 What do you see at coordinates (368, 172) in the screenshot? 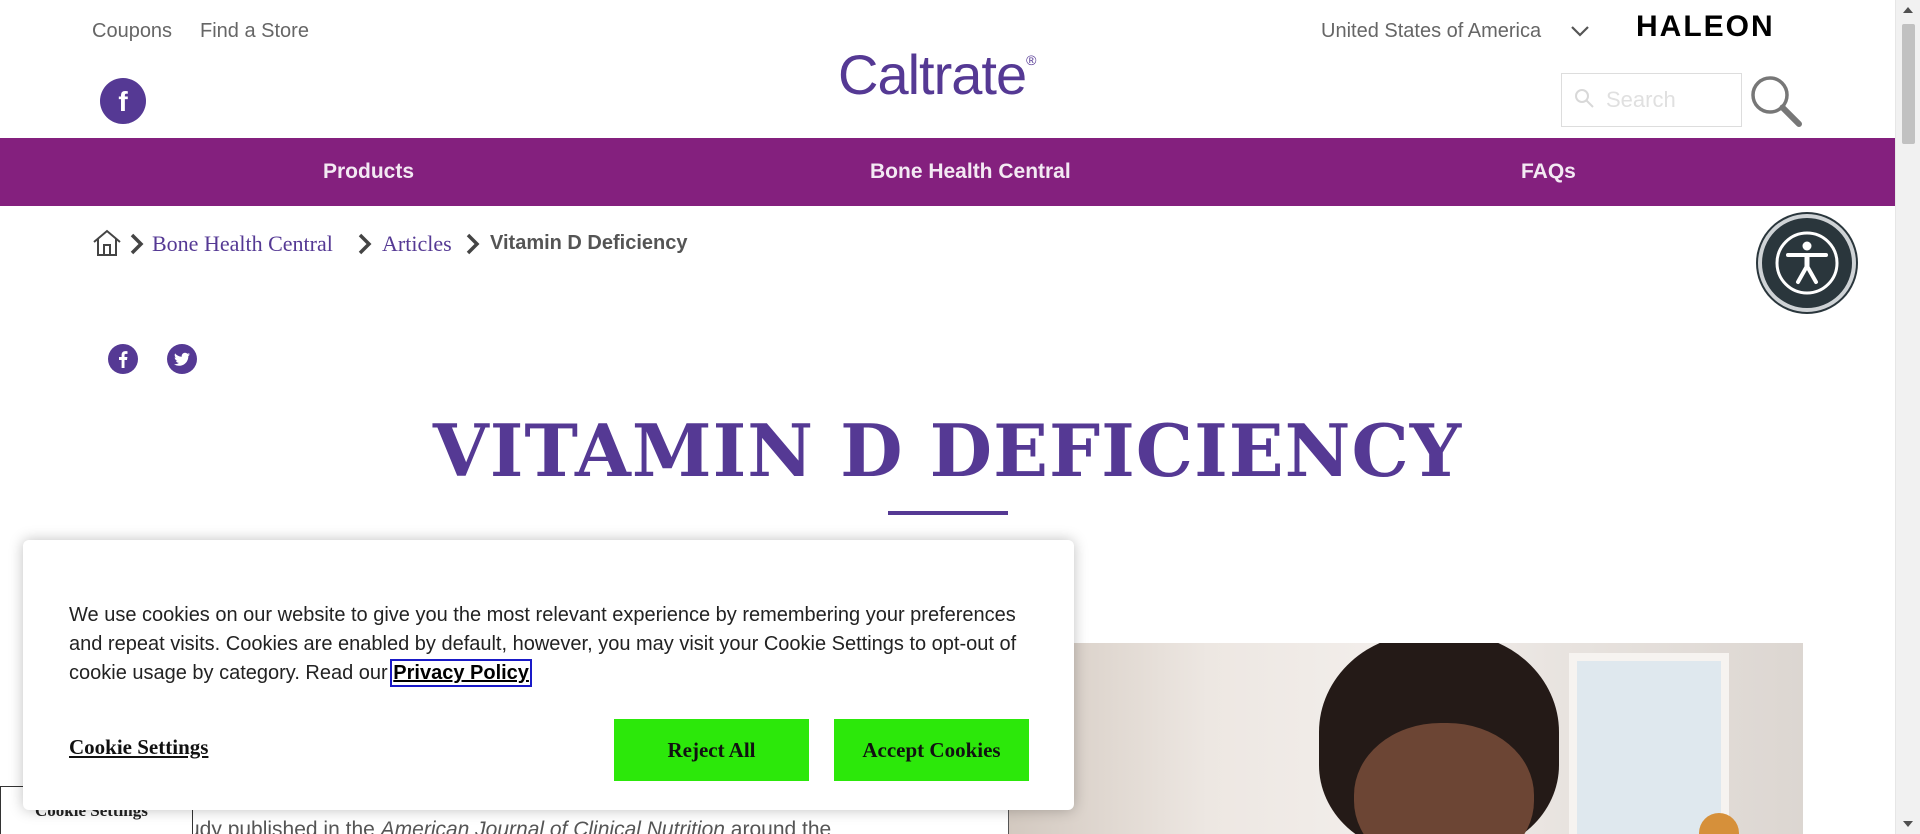
I see `nav-item-products: Products` at bounding box center [368, 172].